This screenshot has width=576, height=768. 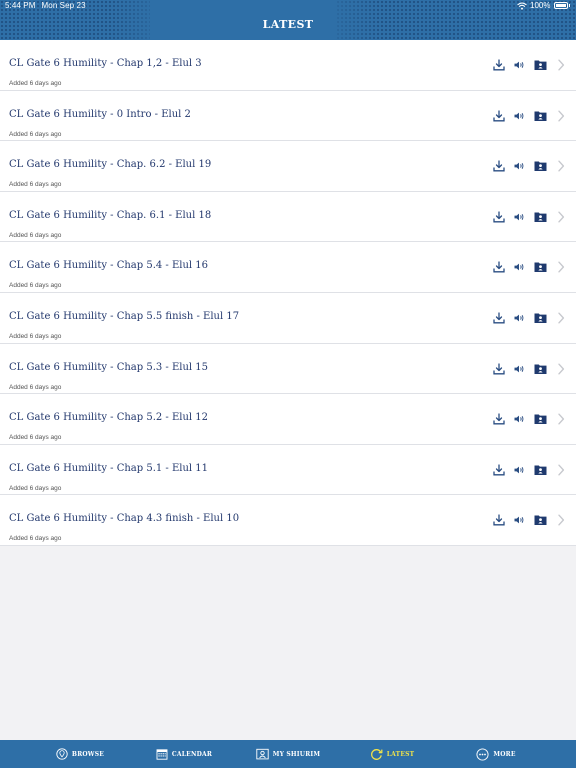 I want to click on tab-calendar: CALENDAR, so click(x=184, y=754).